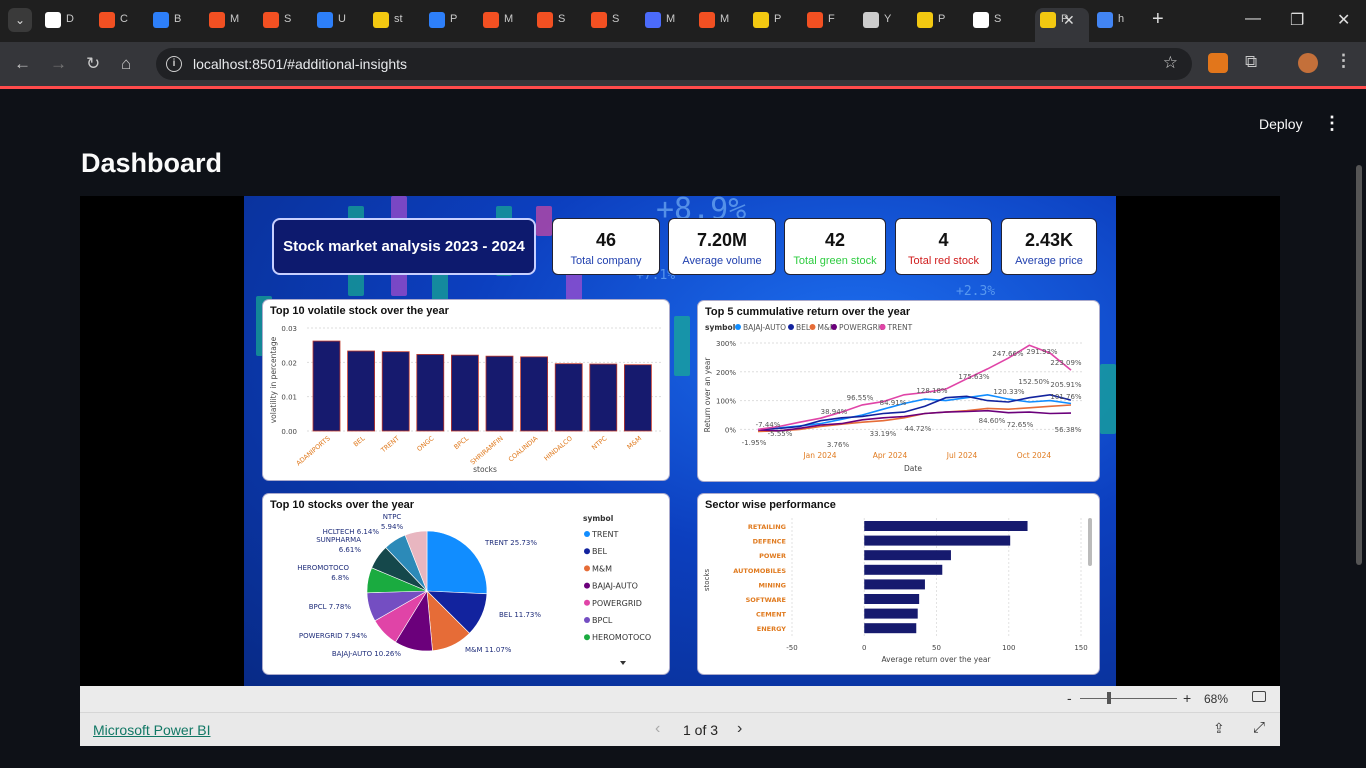 This screenshot has height=768, width=1366. I want to click on home-icon: ⌂, so click(126, 64).